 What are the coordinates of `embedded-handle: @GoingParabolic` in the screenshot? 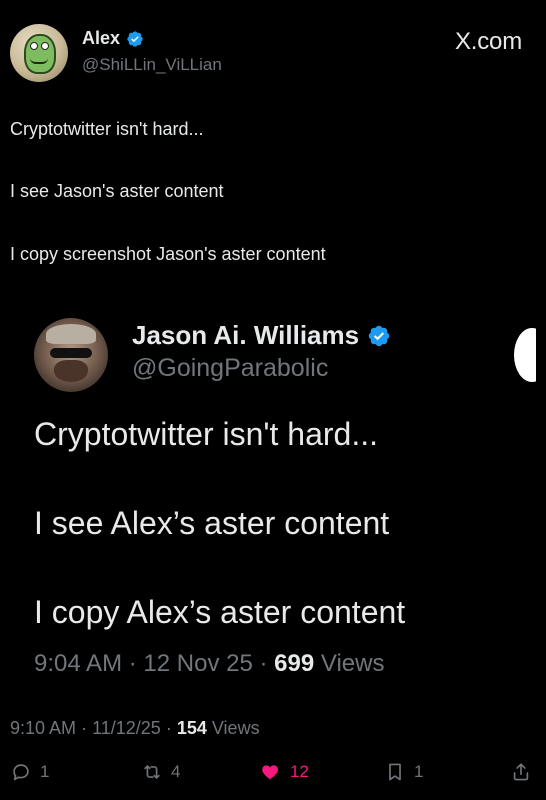 It's located at (230, 368).